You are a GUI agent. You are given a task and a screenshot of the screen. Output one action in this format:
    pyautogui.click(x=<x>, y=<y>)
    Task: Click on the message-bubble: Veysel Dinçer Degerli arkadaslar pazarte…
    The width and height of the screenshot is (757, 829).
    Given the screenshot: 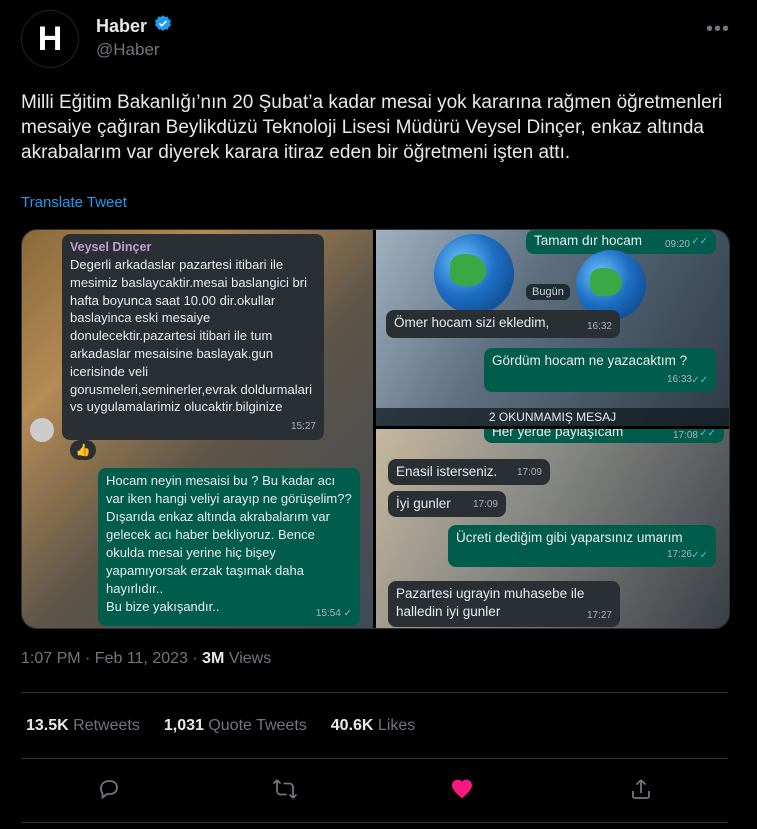 What is the action you would take?
    pyautogui.click(x=193, y=337)
    